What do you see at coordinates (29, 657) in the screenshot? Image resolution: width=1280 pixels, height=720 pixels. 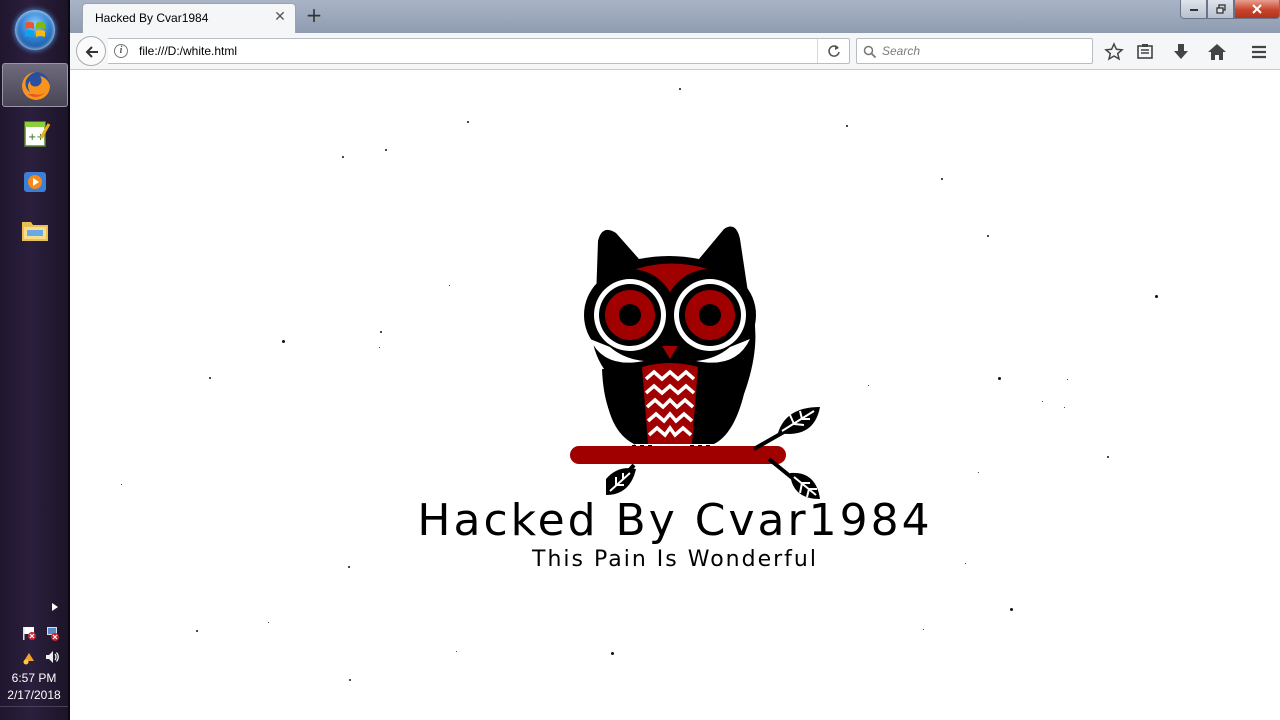 I see `power-icon` at bounding box center [29, 657].